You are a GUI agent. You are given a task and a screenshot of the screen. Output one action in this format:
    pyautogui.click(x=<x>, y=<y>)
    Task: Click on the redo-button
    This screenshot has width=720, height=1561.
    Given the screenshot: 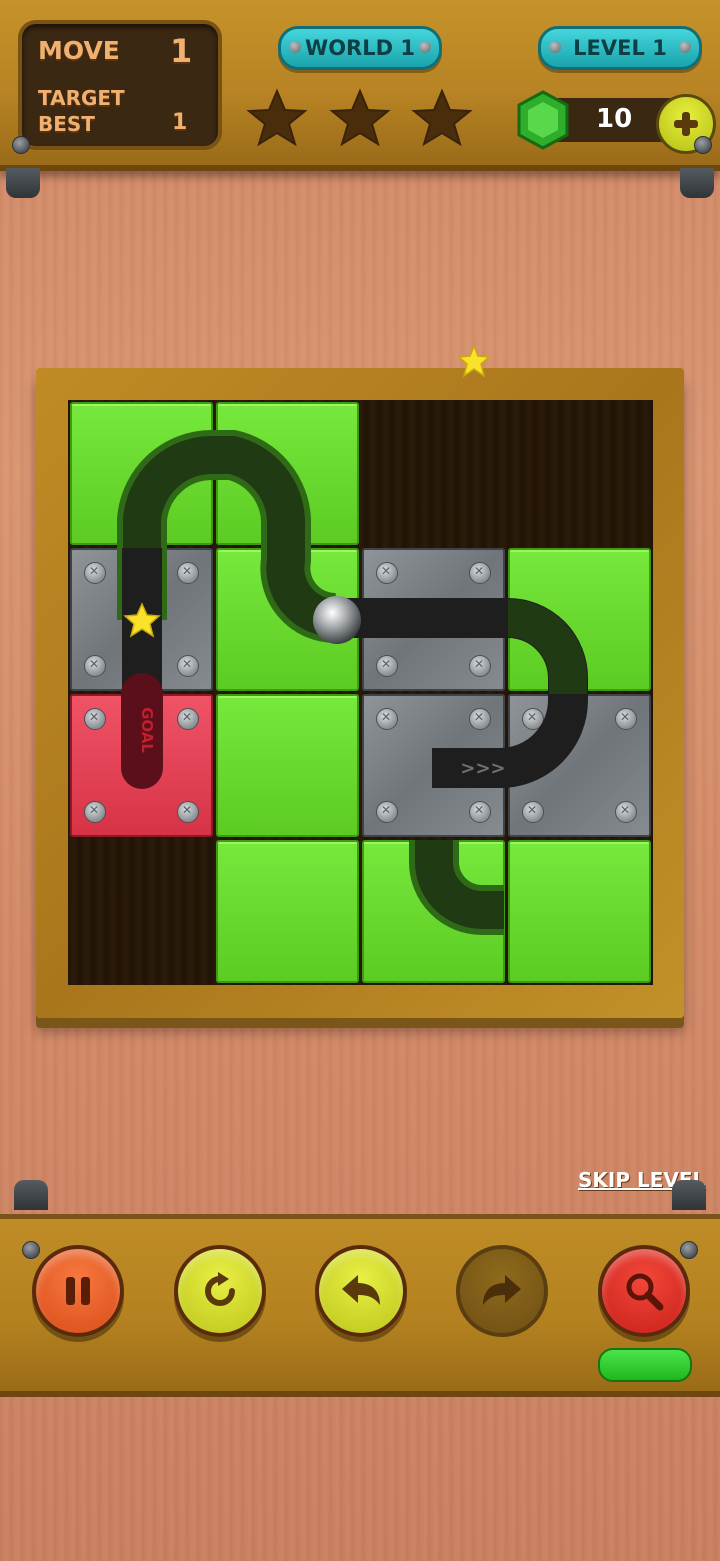 What is the action you would take?
    pyautogui.click(x=502, y=1291)
    